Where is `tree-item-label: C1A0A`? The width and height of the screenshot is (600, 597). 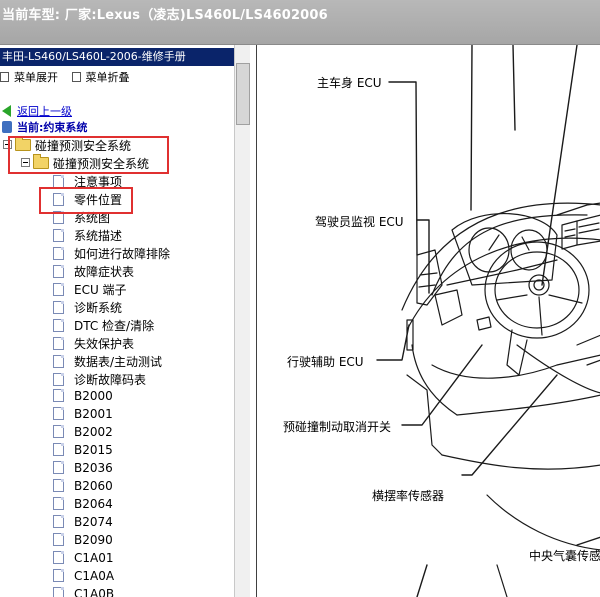
tree-item-label: C1A0A is located at coordinates (94, 576).